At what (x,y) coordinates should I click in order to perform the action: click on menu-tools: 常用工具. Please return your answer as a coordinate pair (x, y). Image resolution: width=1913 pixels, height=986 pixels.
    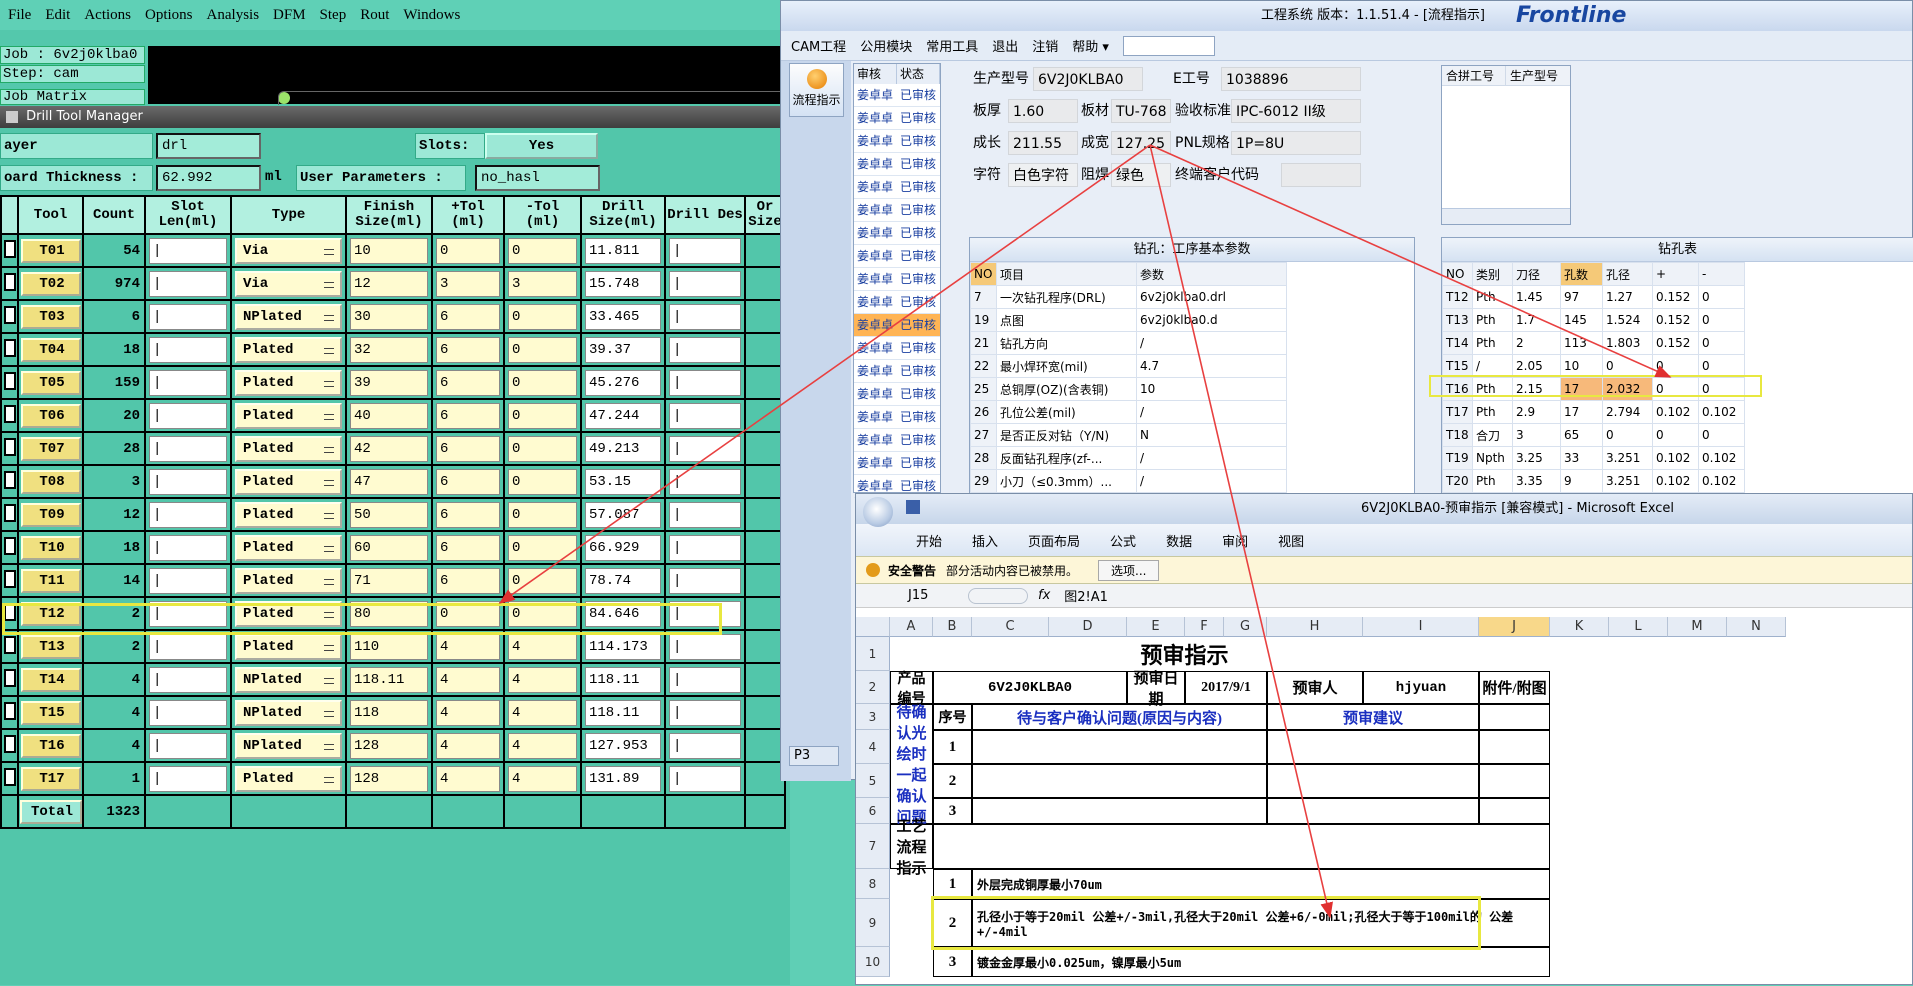
    Looking at the image, I should click on (952, 45).